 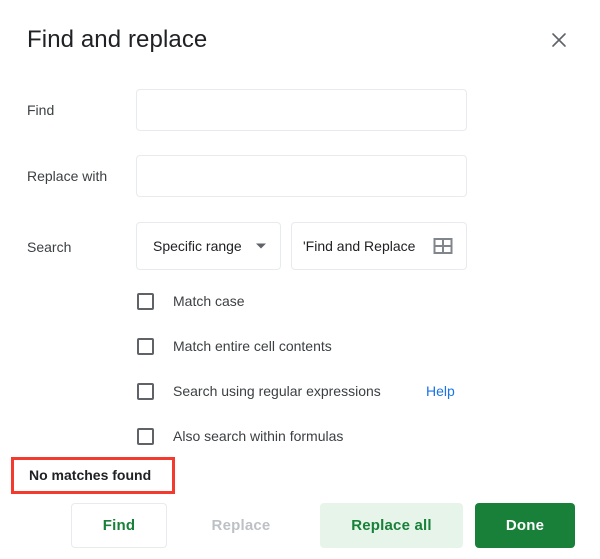 I want to click on search-range-input, so click(x=359, y=246).